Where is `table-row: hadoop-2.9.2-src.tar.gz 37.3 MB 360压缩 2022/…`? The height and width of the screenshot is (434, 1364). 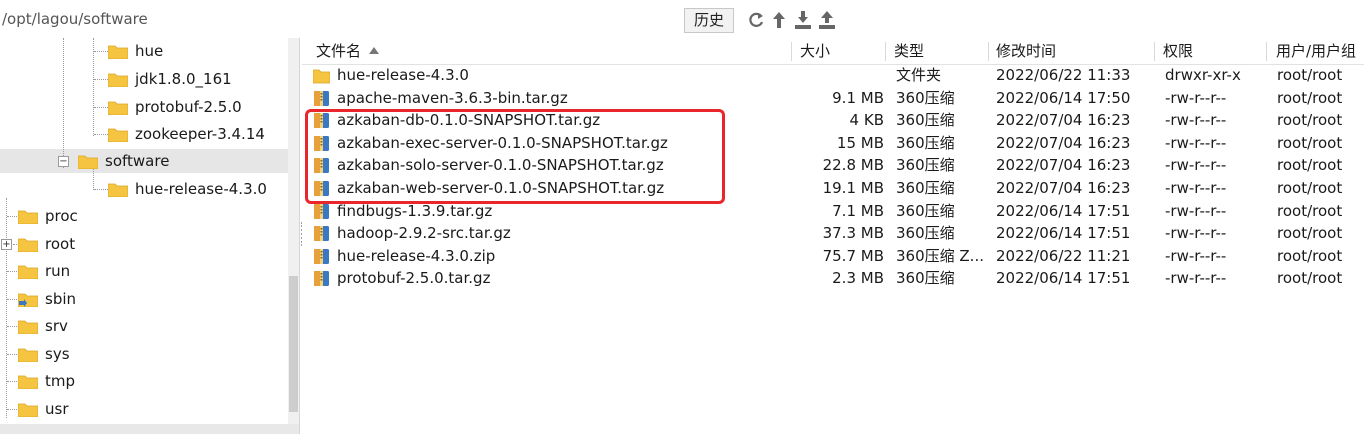
table-row: hadoop-2.9.2-src.tar.gz 37.3 MB 360压缩 2022/… is located at coordinates (833, 233).